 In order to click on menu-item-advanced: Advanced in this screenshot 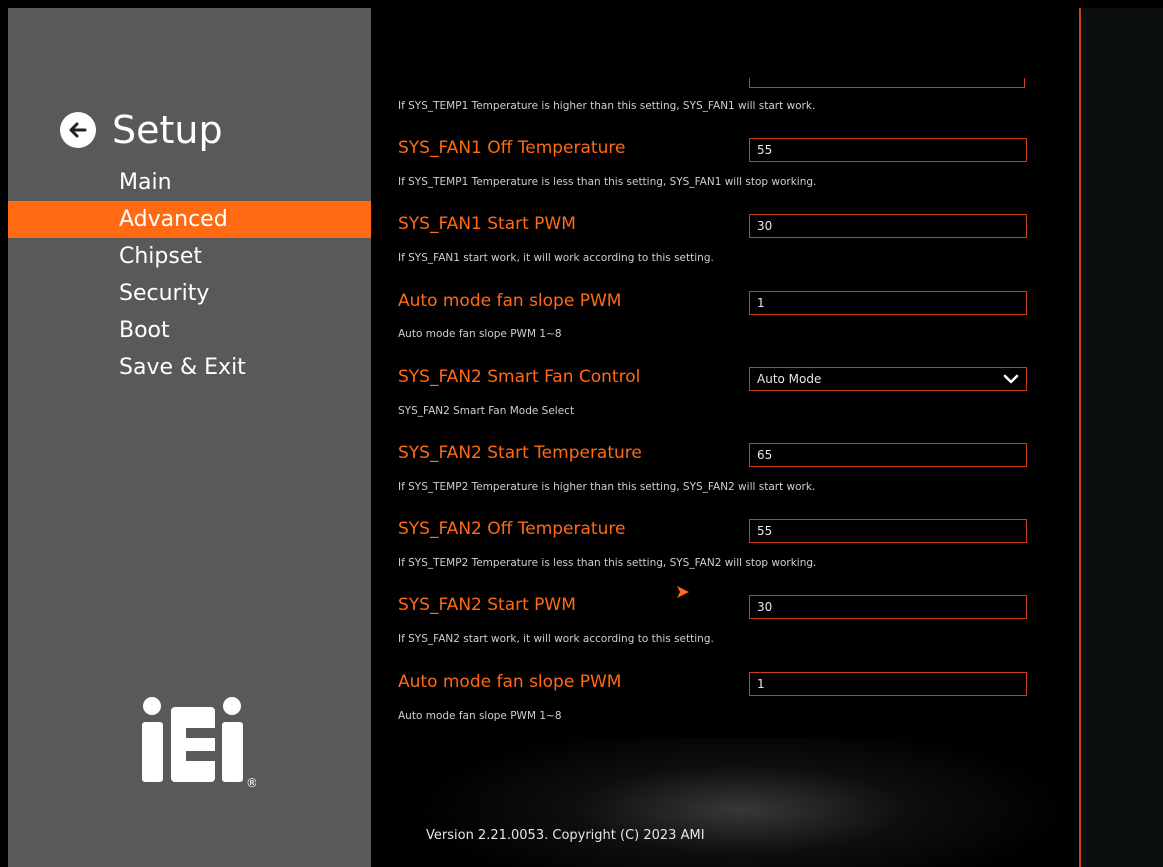, I will do `click(189, 219)`.